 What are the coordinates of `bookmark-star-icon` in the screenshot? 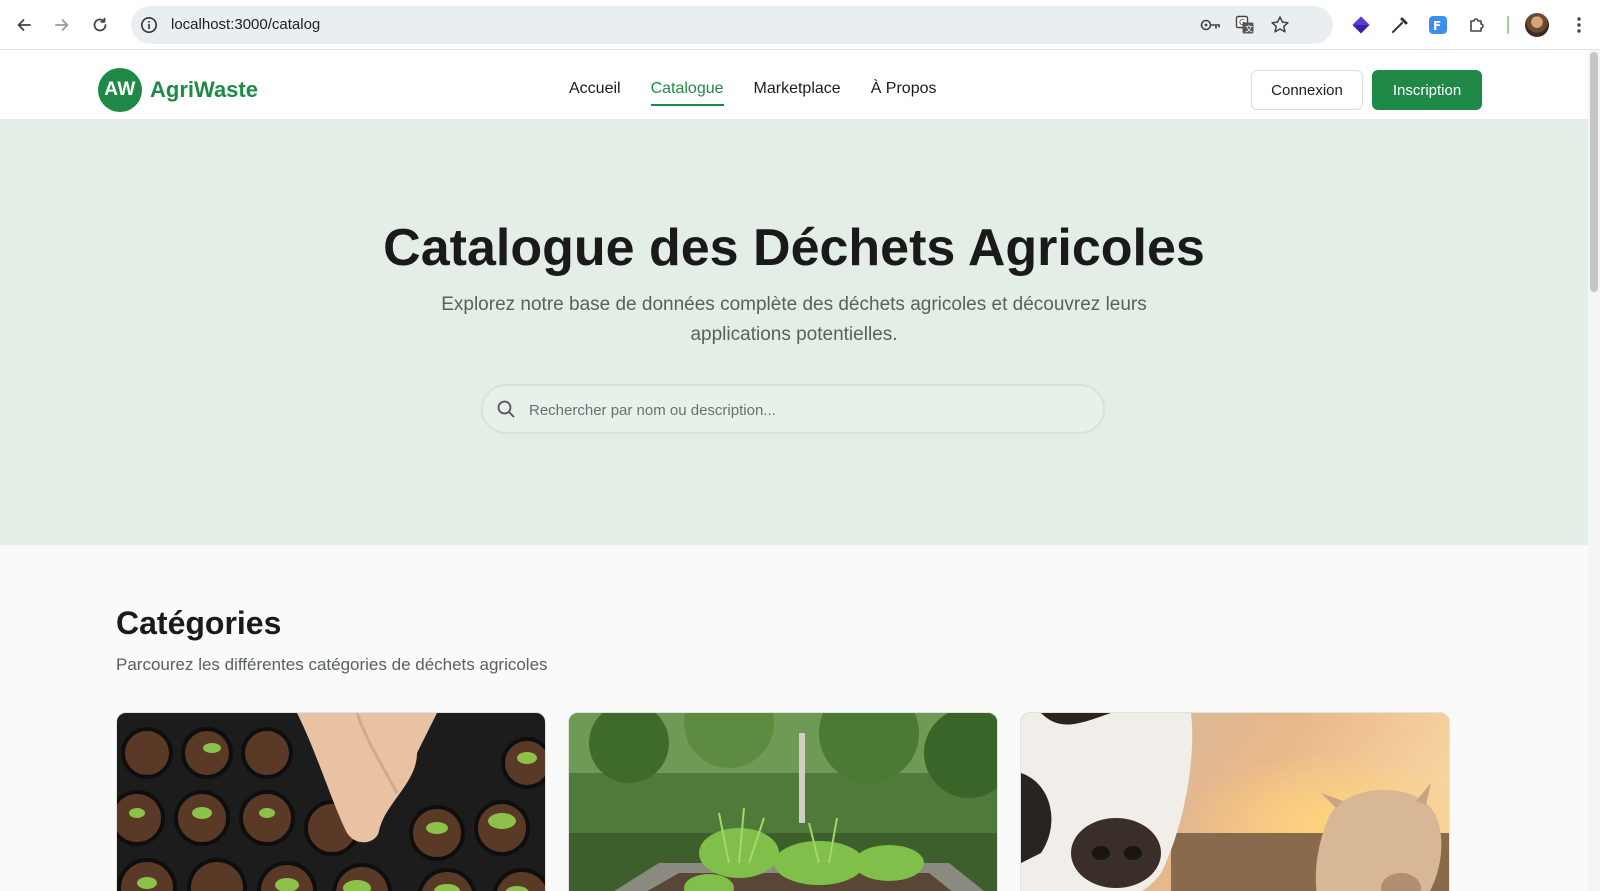 It's located at (1280, 25).